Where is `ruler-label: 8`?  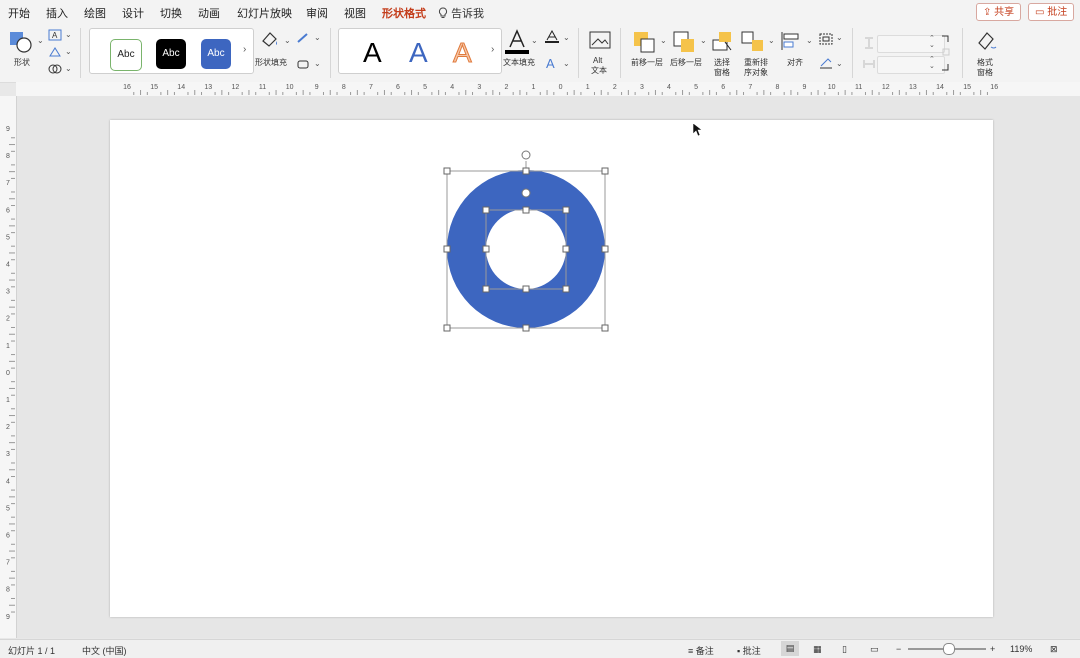 ruler-label: 8 is located at coordinates (777, 87).